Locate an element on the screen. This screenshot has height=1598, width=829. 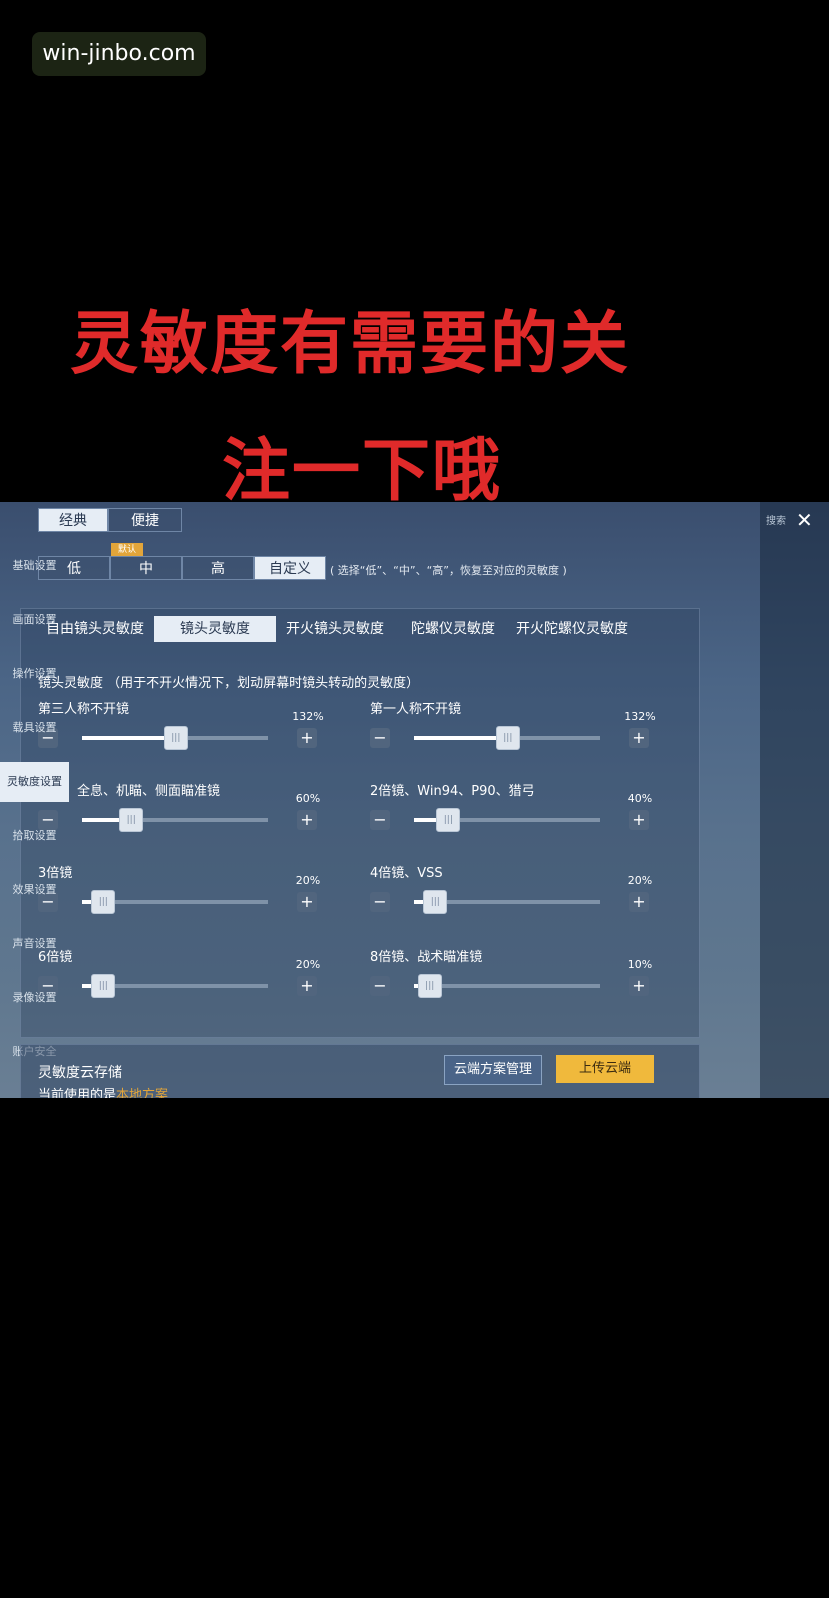
slider-label: 4倍镜、VSS is located at coordinates (406, 873).